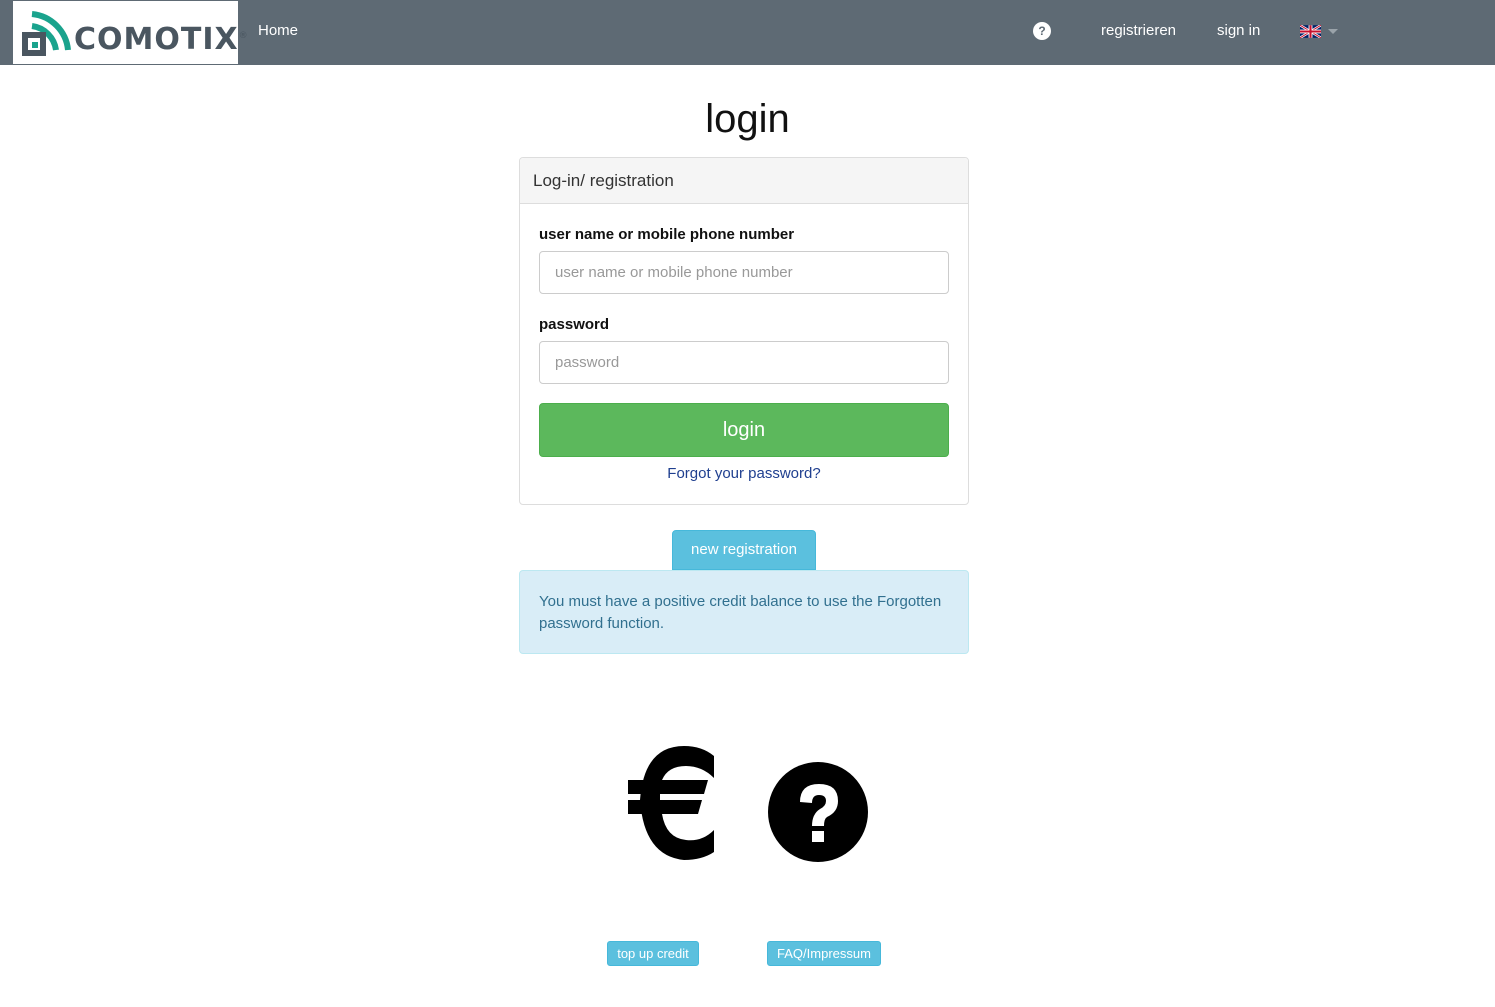 The image size is (1495, 1007). What do you see at coordinates (672, 803) in the screenshot?
I see `euro-icon` at bounding box center [672, 803].